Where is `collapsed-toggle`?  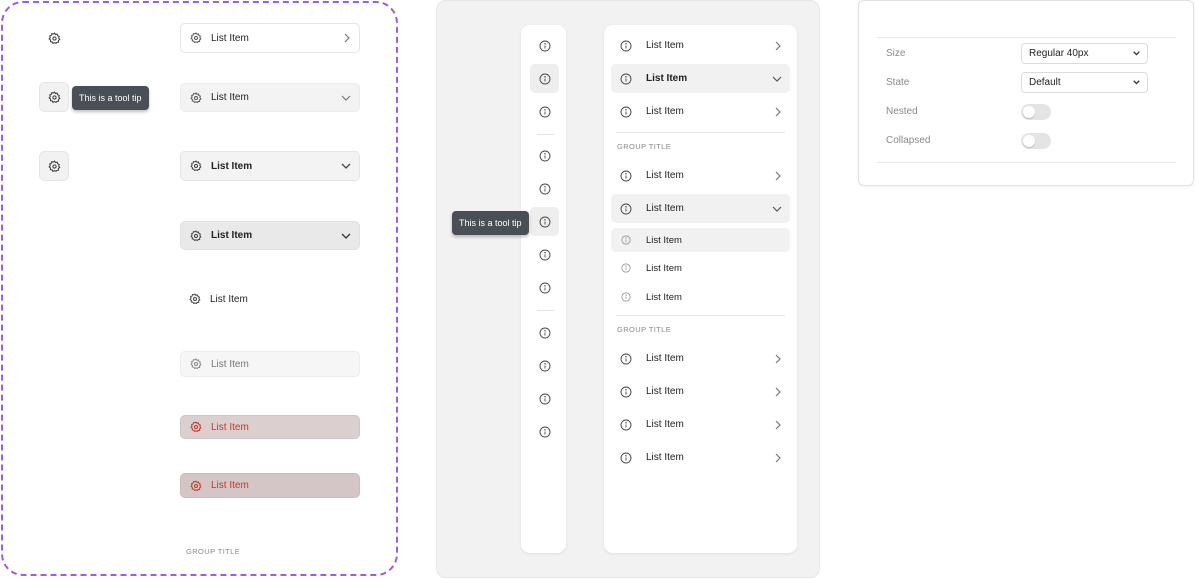
collapsed-toggle is located at coordinates (1036, 141).